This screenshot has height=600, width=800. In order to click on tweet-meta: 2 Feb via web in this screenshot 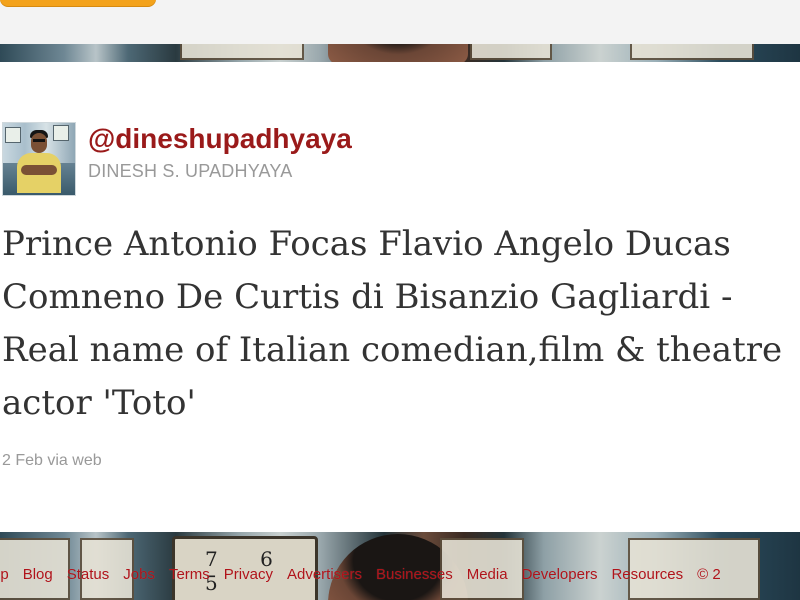, I will do `click(52, 461)`.